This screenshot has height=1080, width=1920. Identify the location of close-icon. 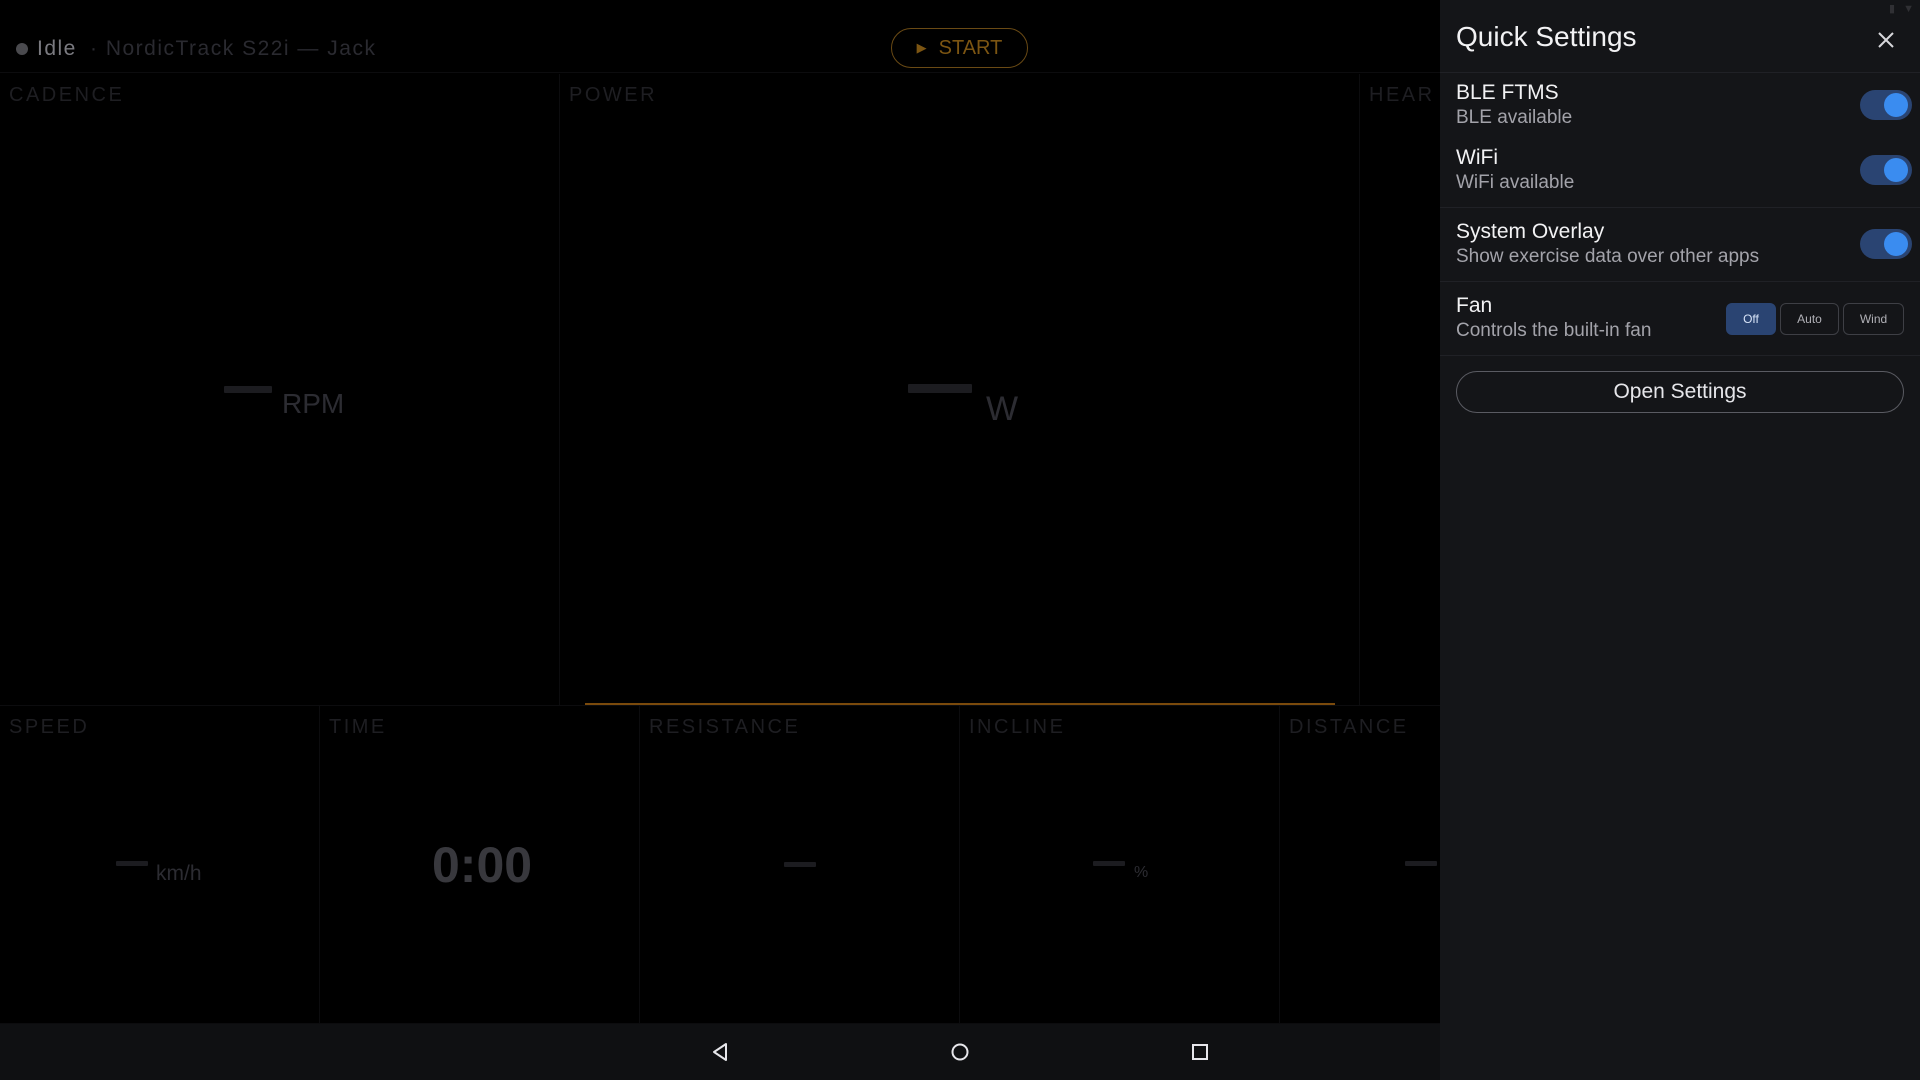
(1886, 40).